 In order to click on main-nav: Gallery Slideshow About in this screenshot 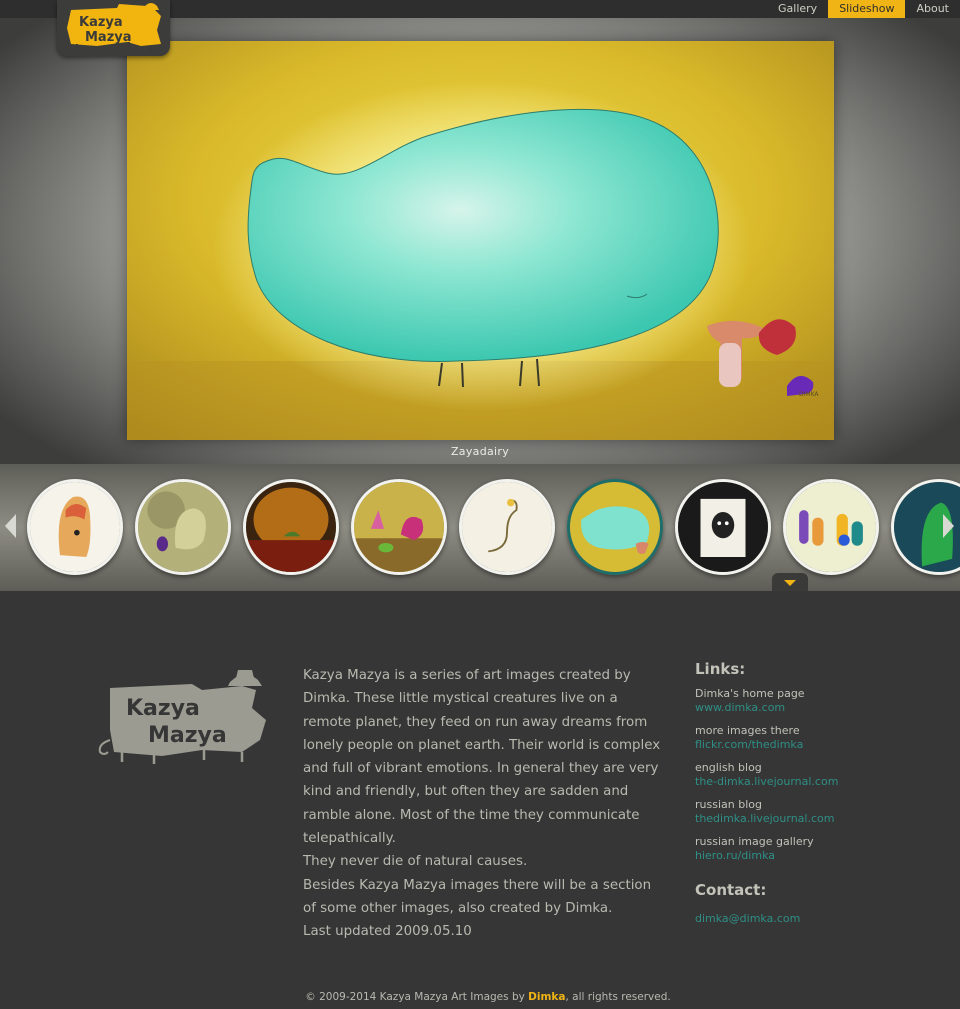, I will do `click(863, 9)`.